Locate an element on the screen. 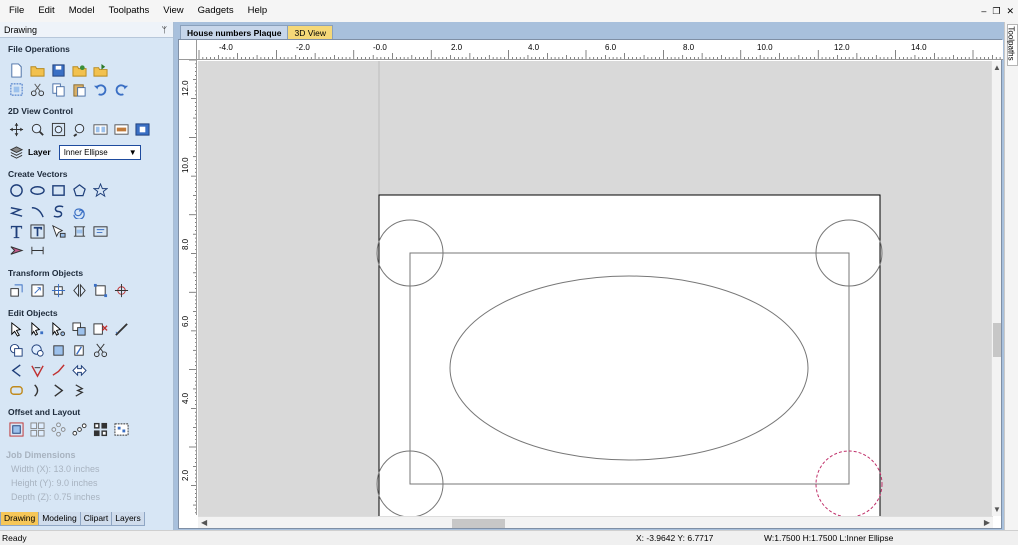 The width and height of the screenshot is (1018, 545). open-folder-icon is located at coordinates (37, 70).